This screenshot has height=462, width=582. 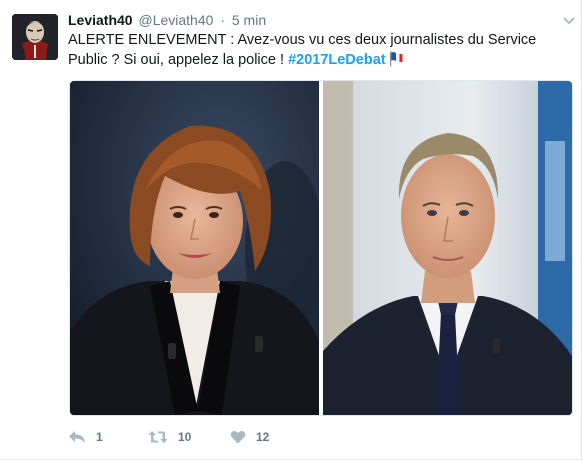 I want to click on retweet-icon, so click(x=158, y=437).